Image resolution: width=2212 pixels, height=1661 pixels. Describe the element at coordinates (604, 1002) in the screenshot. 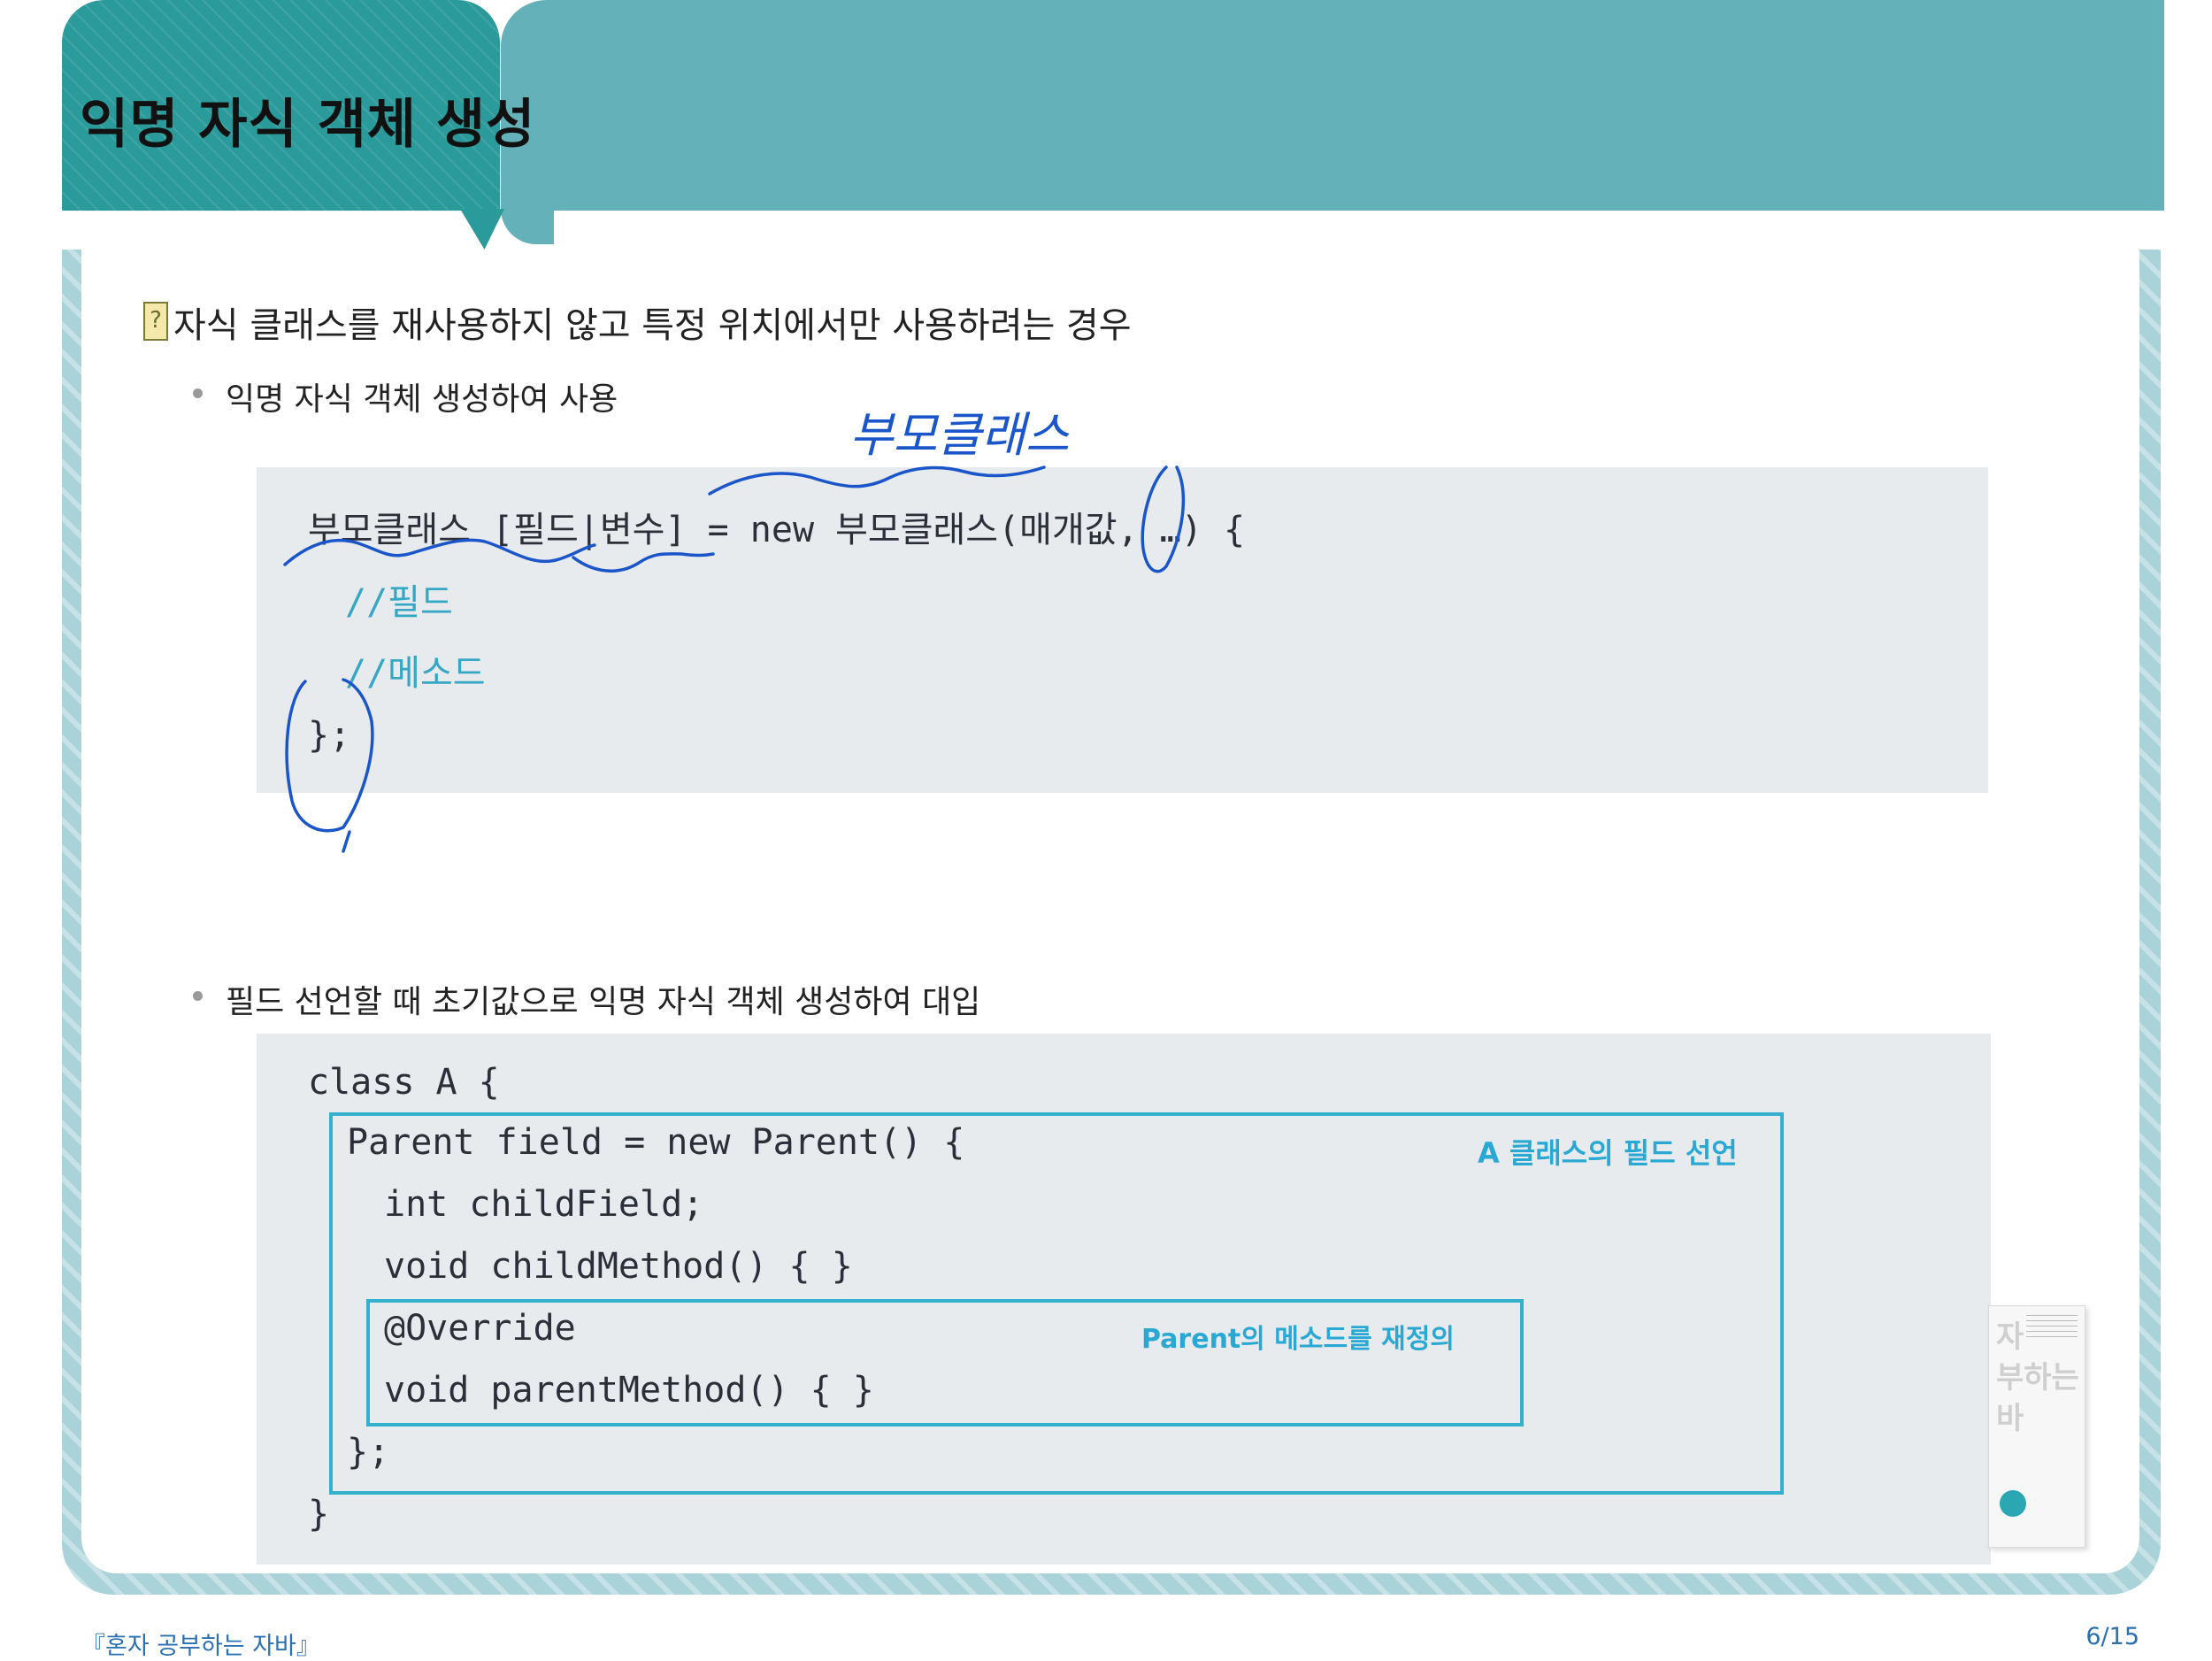

I see `sub-bullet-2: 필드 선언할 때 초기값으로 익명 자식 객체 생성하여 대입` at that location.